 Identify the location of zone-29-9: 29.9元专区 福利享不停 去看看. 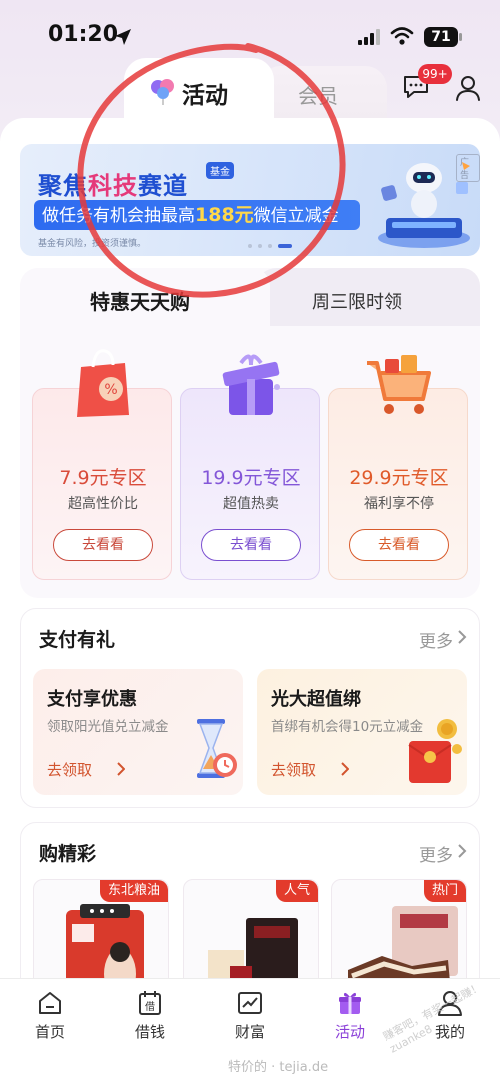
(398, 467).